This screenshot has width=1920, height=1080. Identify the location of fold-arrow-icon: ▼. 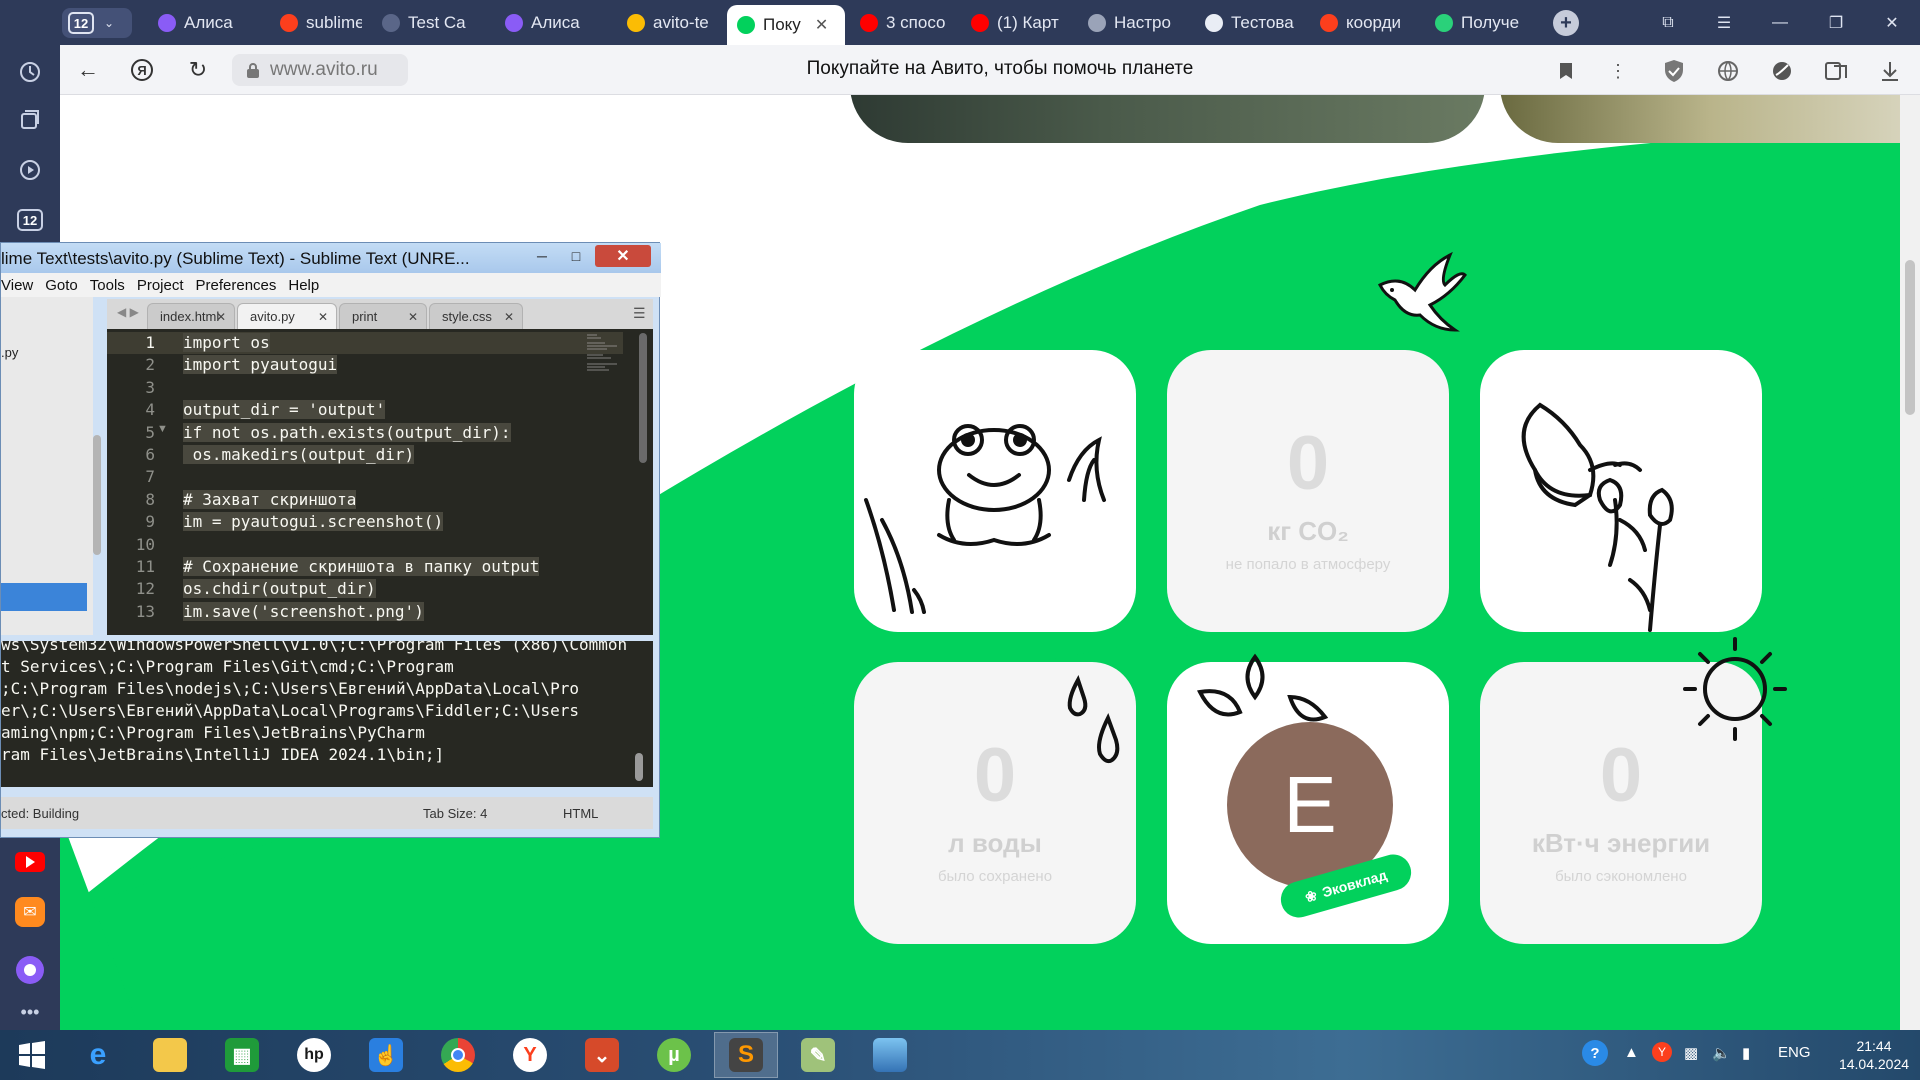
(162, 429).